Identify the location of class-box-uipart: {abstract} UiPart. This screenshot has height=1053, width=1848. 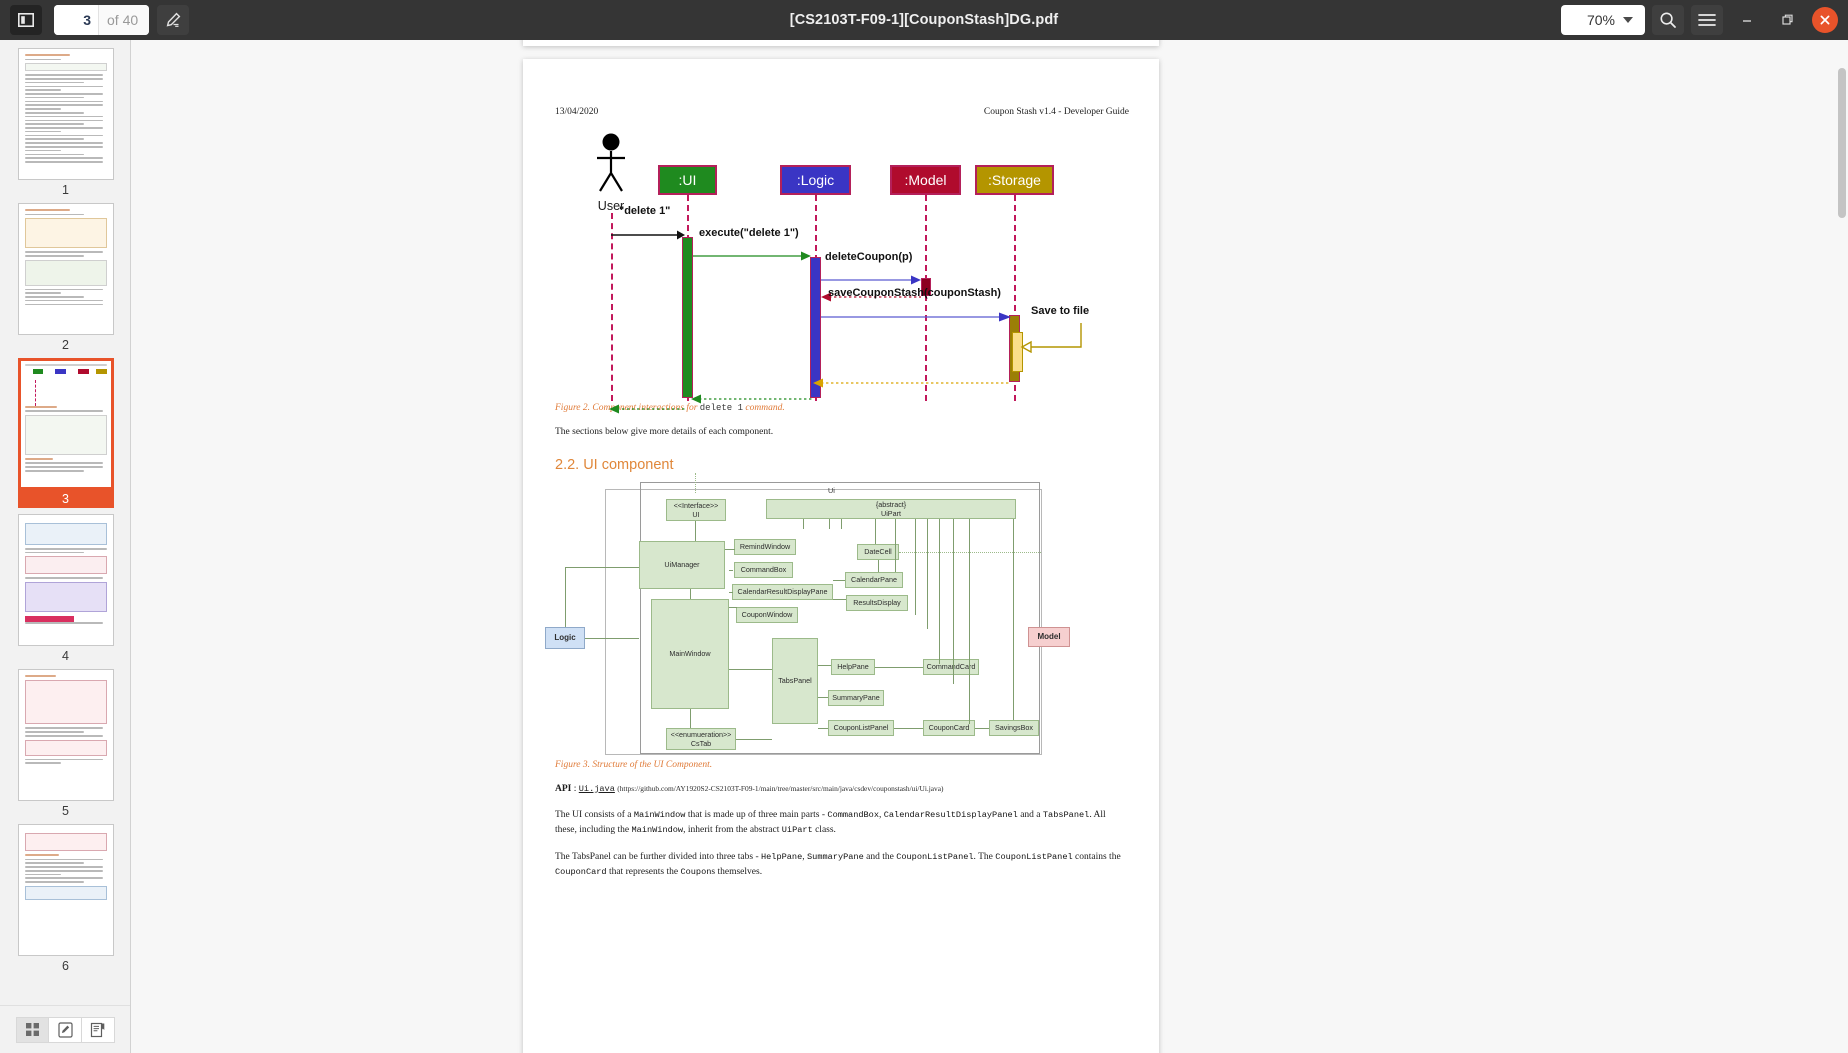
(891, 508).